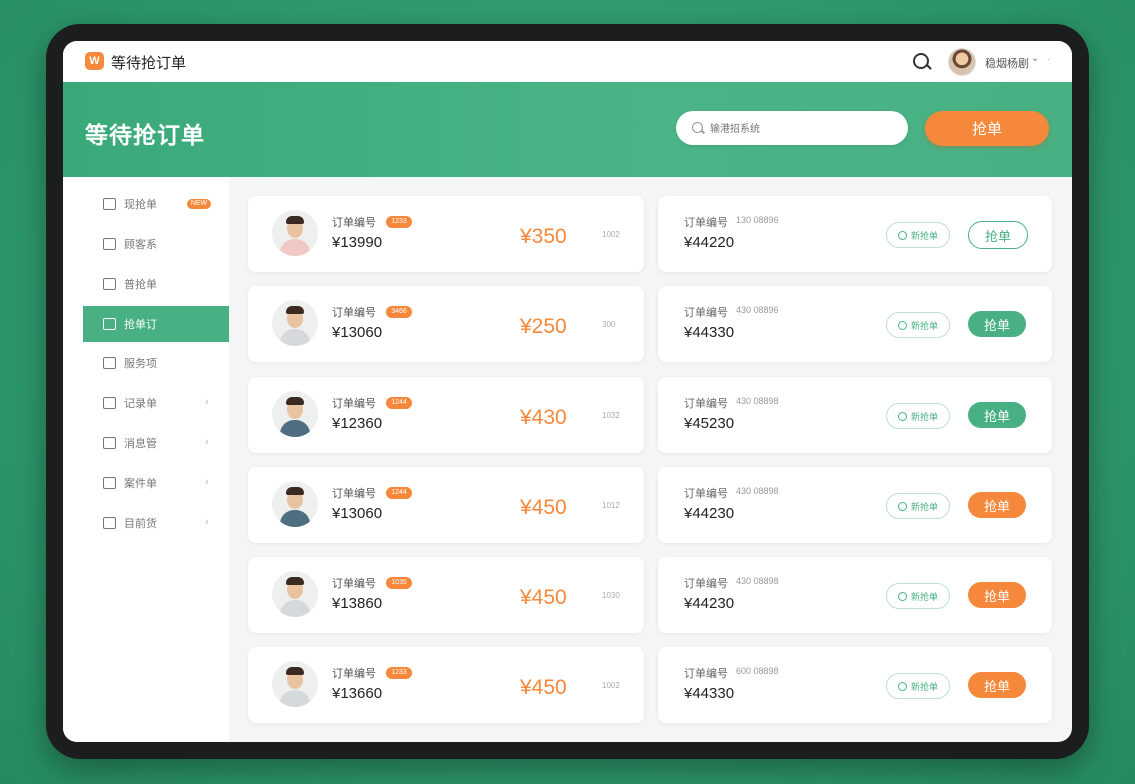 Image resolution: width=1135 pixels, height=784 pixels. Describe the element at coordinates (1035, 58) in the screenshot. I see `chevron-down-icon: ⌄` at that location.